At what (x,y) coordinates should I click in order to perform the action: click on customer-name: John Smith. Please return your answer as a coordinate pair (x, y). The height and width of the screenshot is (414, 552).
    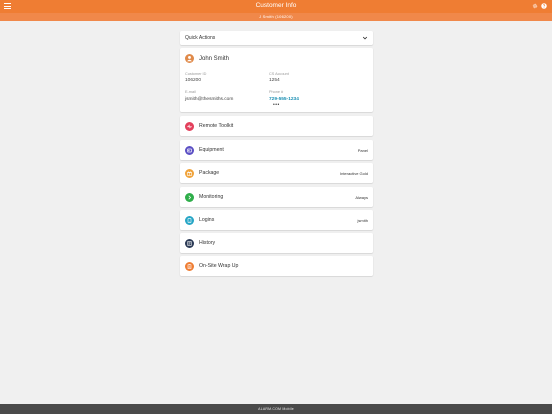
    Looking at the image, I should click on (214, 58).